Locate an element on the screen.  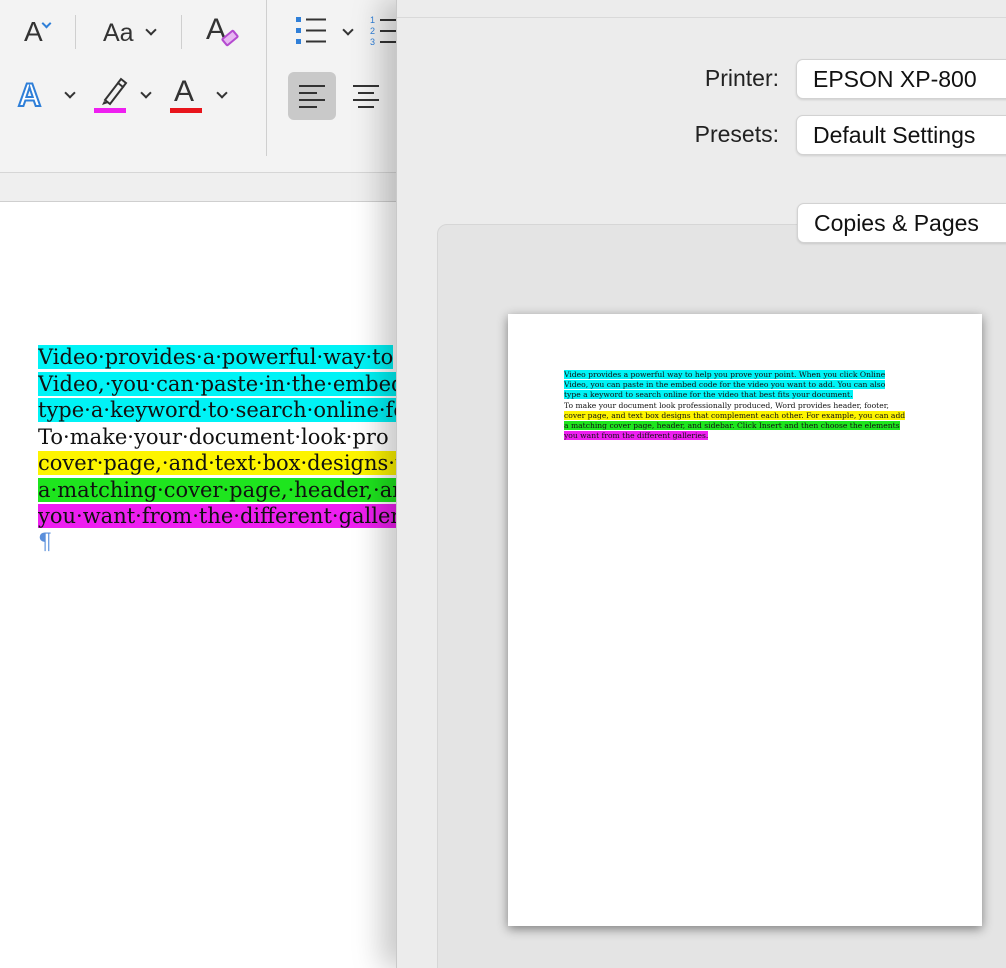
document-line-text: cover·page,·and·text·box·designs·t is located at coordinates (219, 463).